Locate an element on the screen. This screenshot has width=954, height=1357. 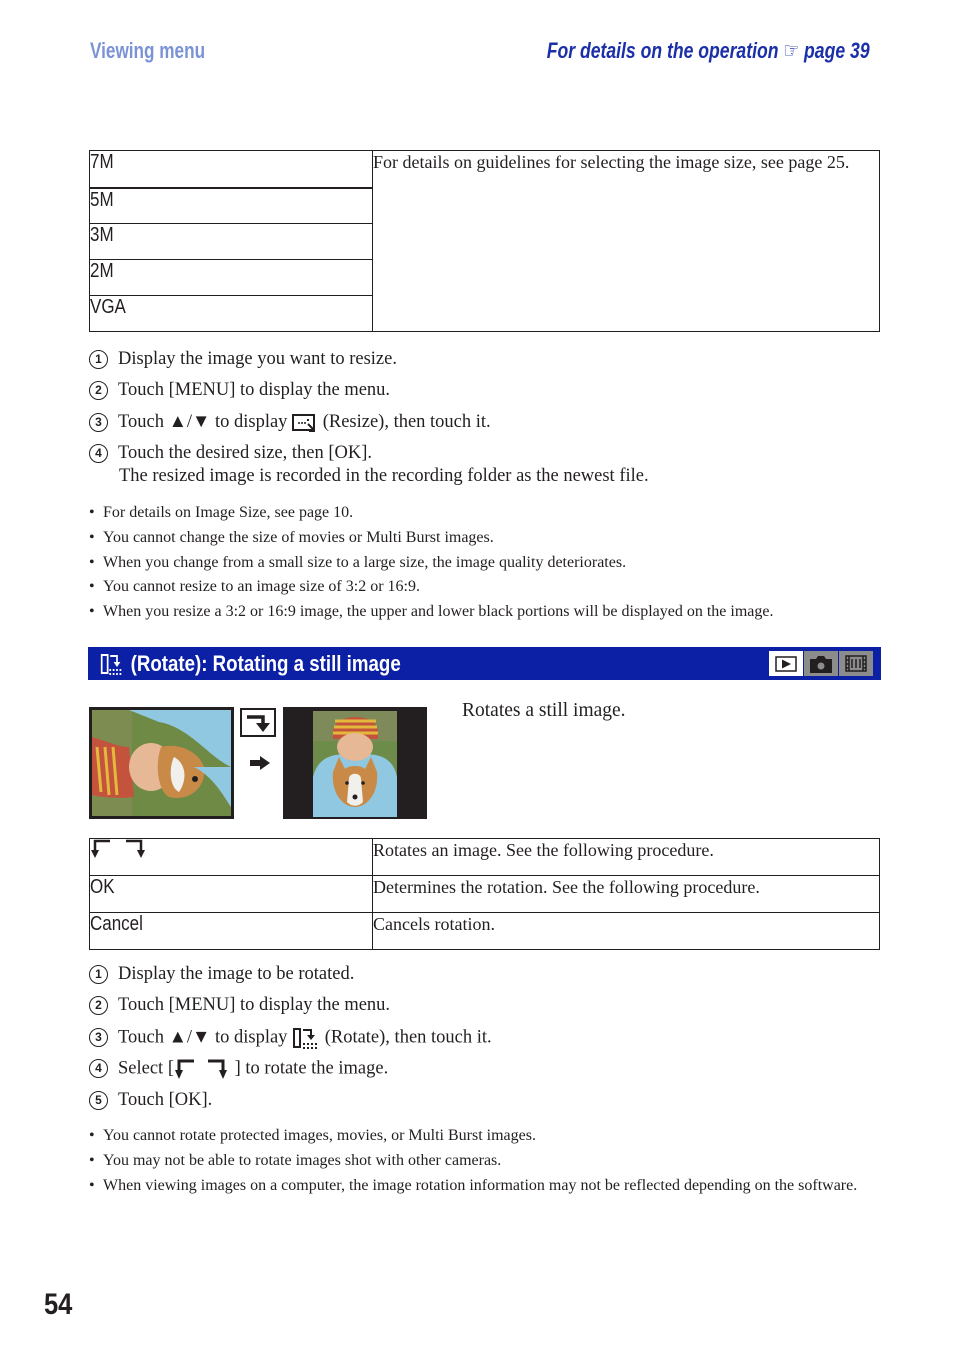
reference-text: For details on the operation is located at coordinates (663, 50).